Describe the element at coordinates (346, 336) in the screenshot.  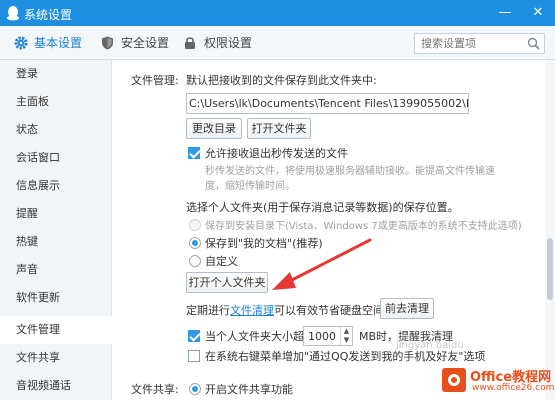
I see `stepper-arrows-icon: ▲ ▼` at that location.